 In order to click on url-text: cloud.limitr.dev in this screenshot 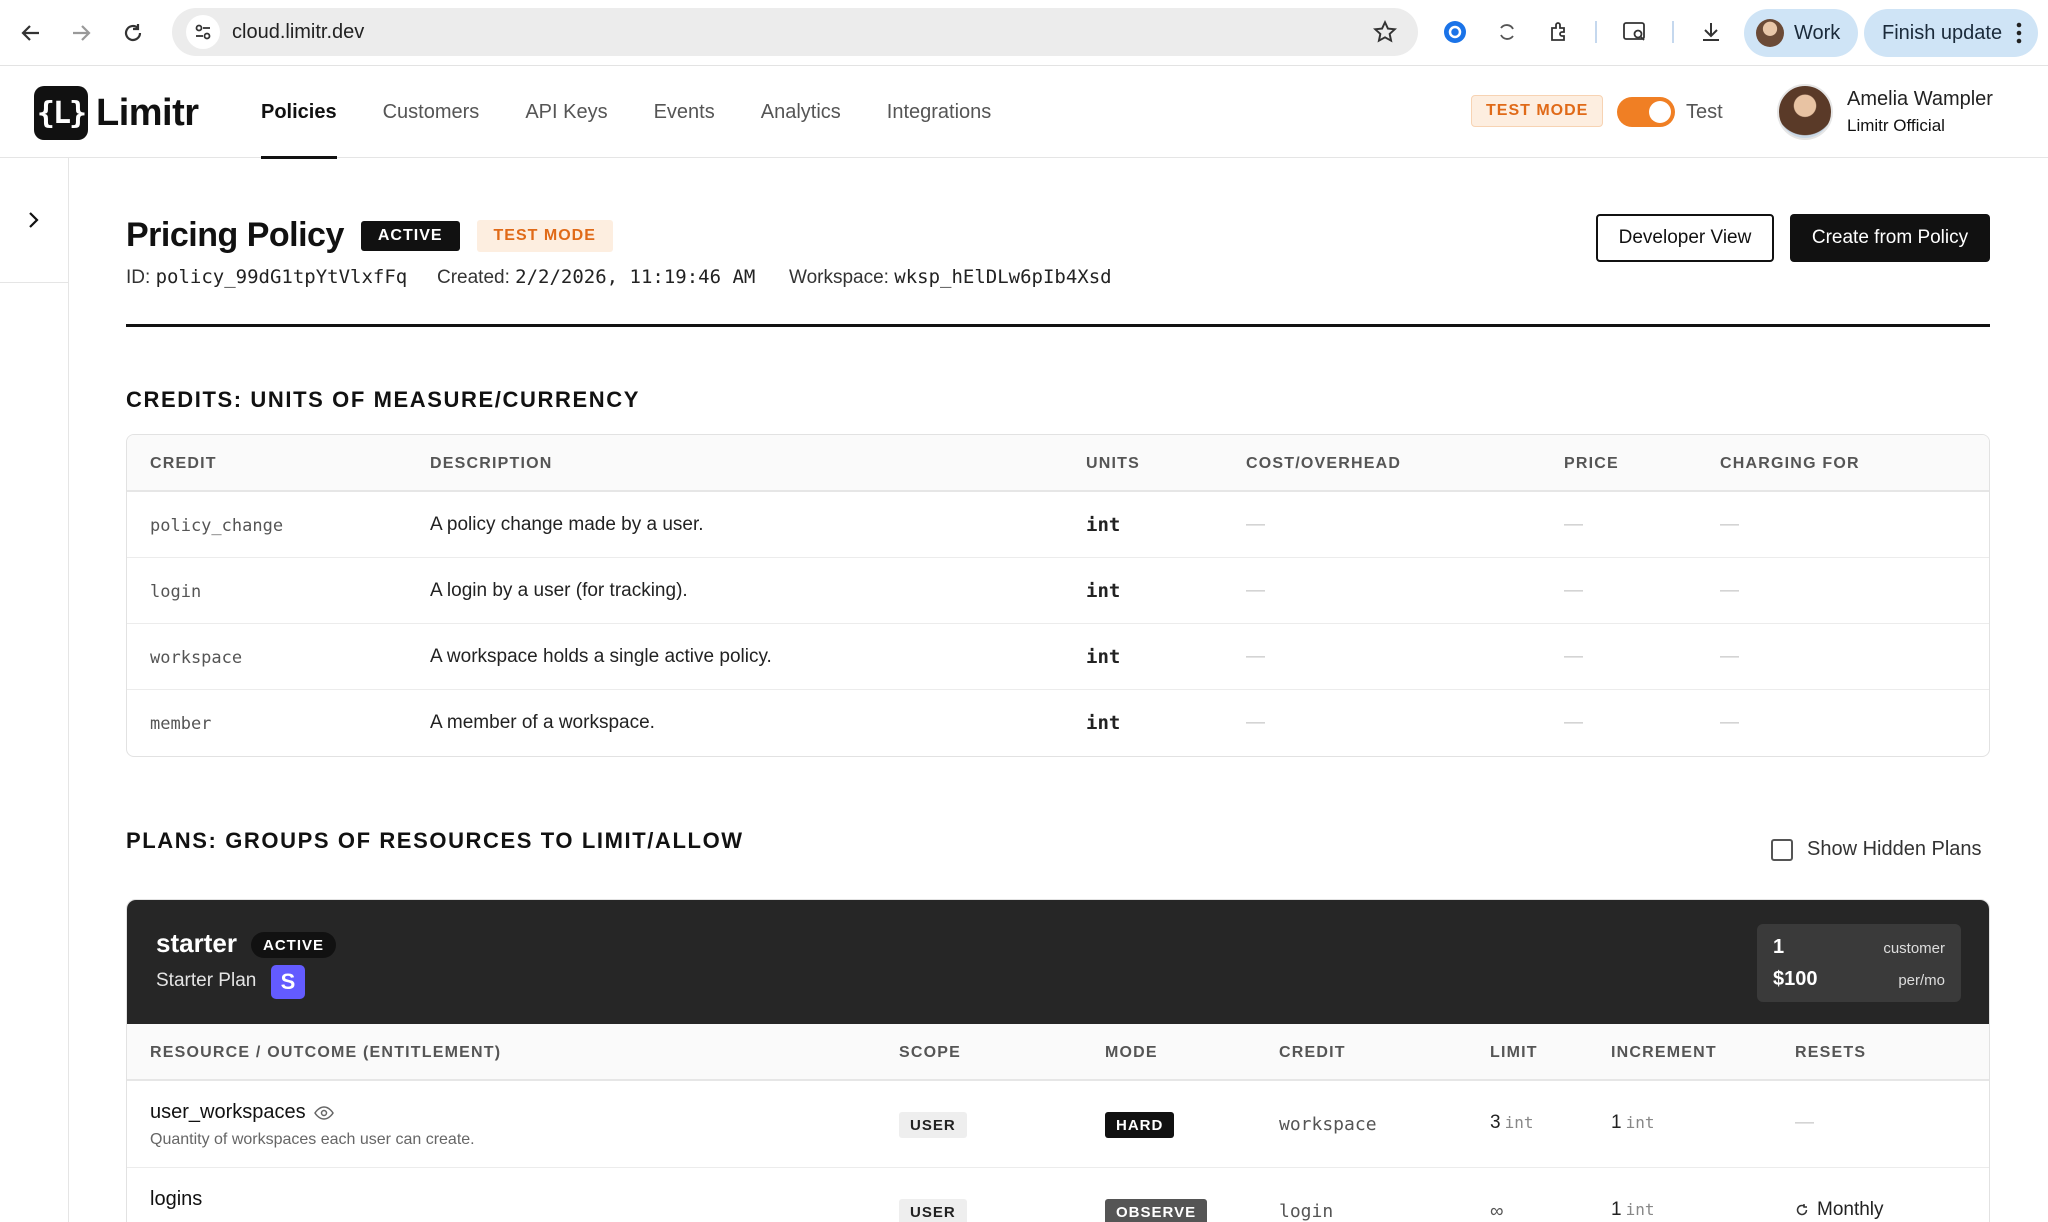, I will do `click(298, 32)`.